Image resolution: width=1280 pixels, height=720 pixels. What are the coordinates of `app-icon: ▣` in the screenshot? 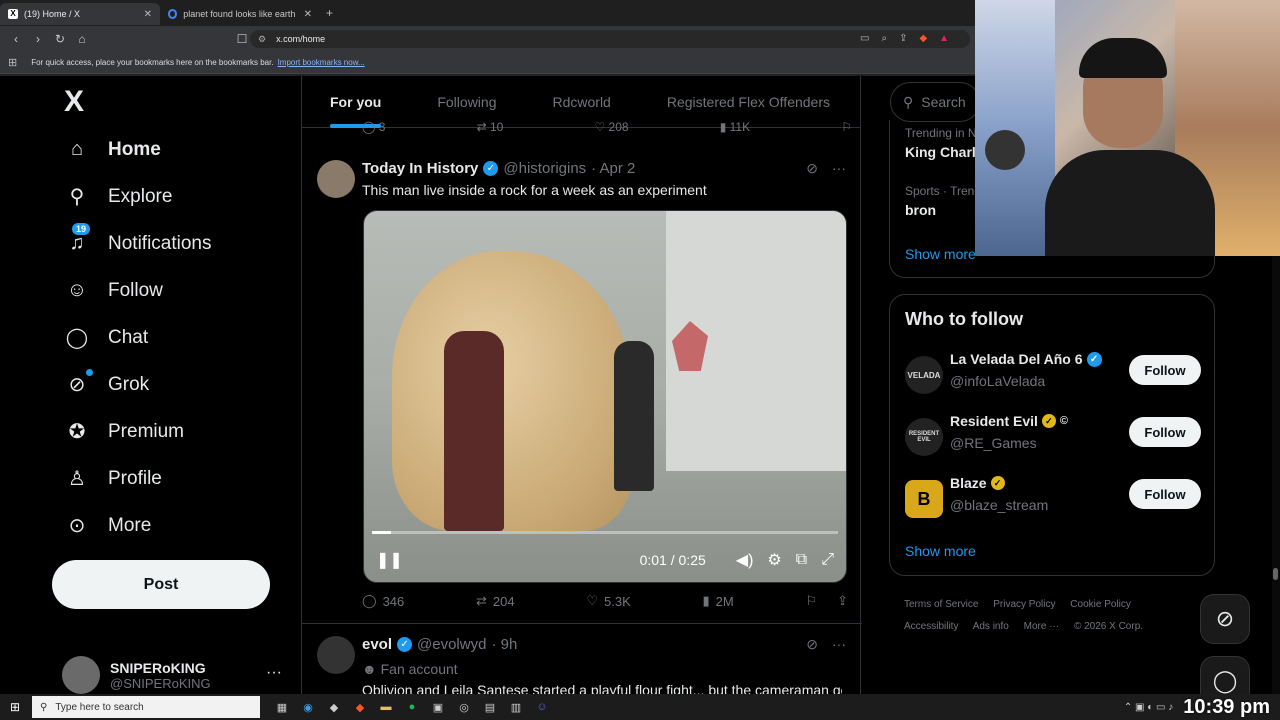 It's located at (438, 707).